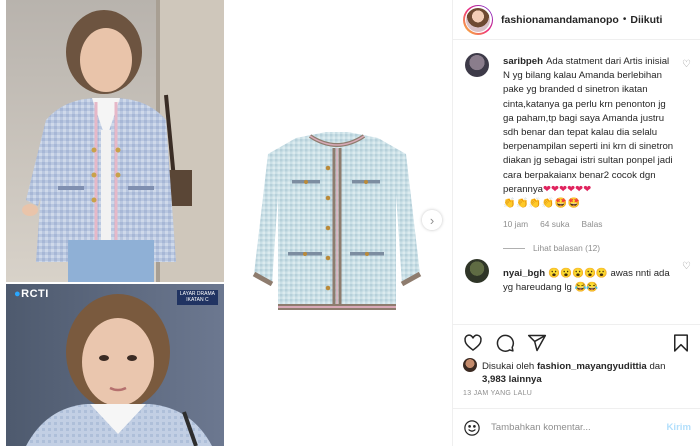 This screenshot has width=700, height=446. I want to click on post-actions-bar, so click(576, 342).